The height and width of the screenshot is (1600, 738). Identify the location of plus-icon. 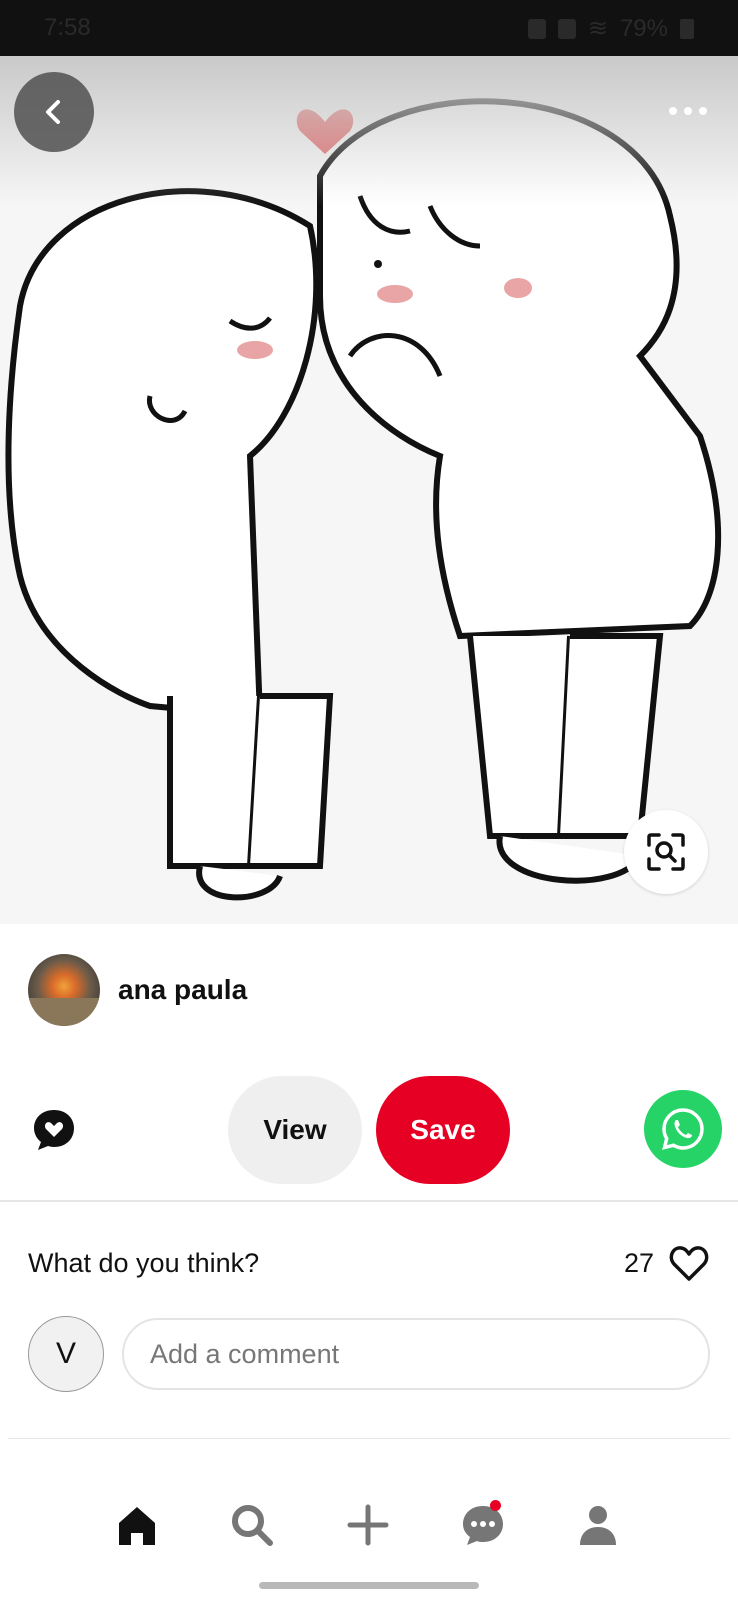
(368, 1525).